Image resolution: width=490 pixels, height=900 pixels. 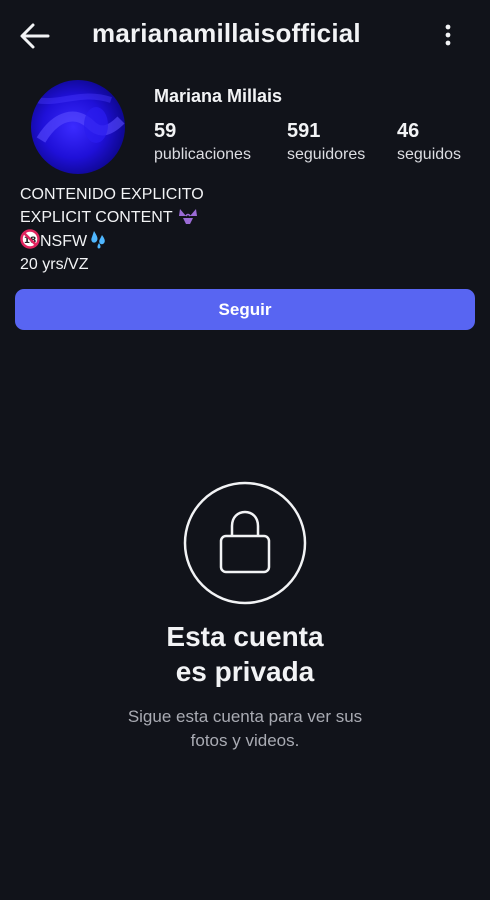 What do you see at coordinates (112, 194) in the screenshot?
I see `bio-line-1: CONTENIDO EXPLICITO` at bounding box center [112, 194].